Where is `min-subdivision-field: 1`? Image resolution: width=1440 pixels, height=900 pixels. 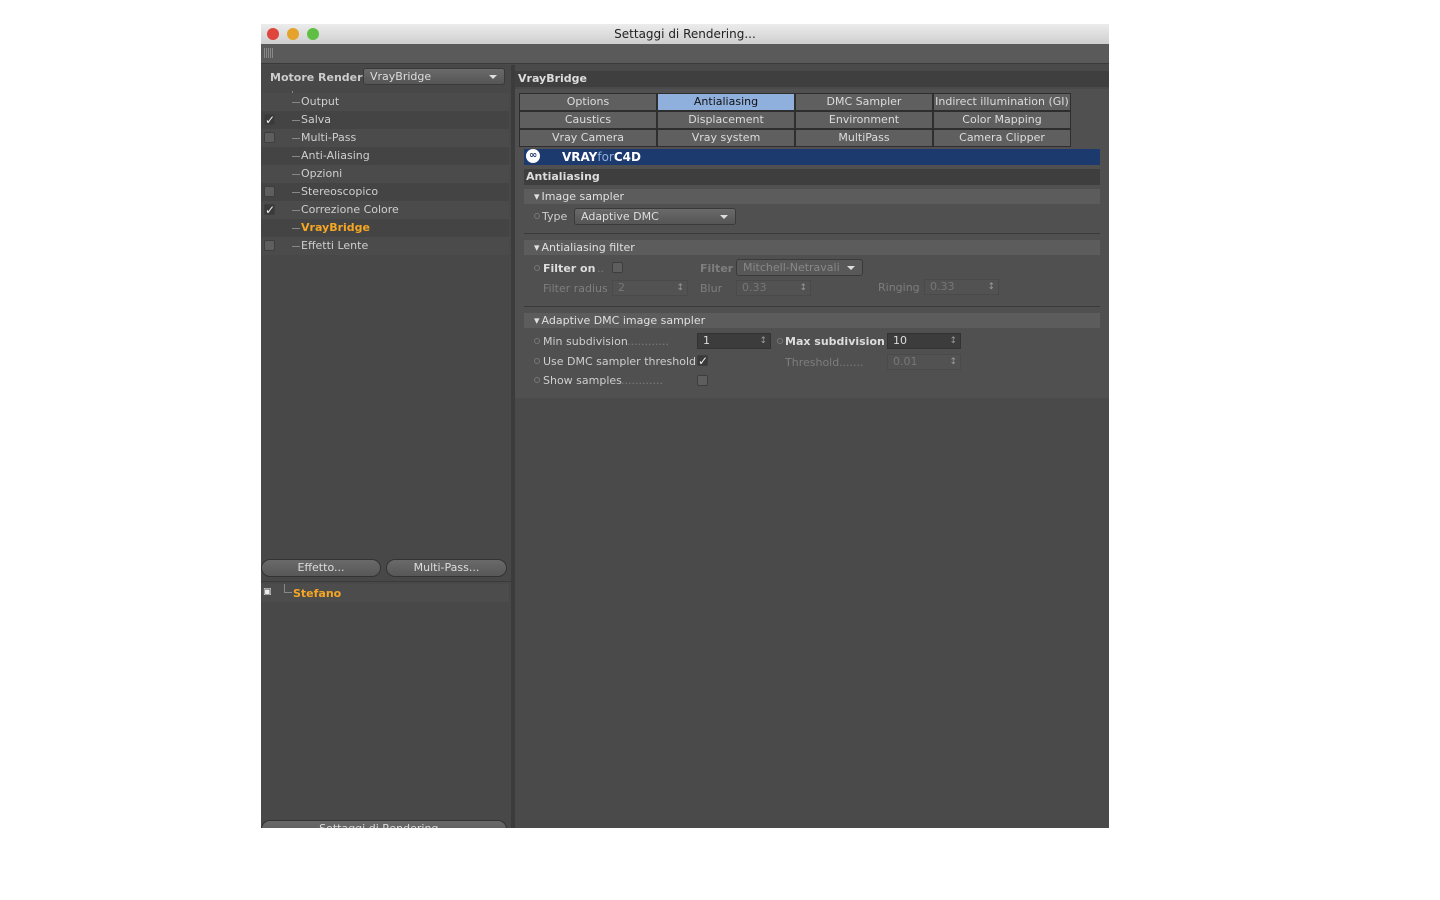 min-subdivision-field: 1 is located at coordinates (734, 341).